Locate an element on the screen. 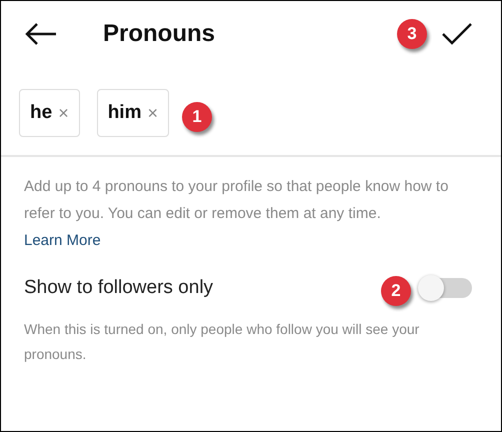  setting-note: When this is turned on, only people who follow you will see your pronouns. is located at coordinates (222, 342).